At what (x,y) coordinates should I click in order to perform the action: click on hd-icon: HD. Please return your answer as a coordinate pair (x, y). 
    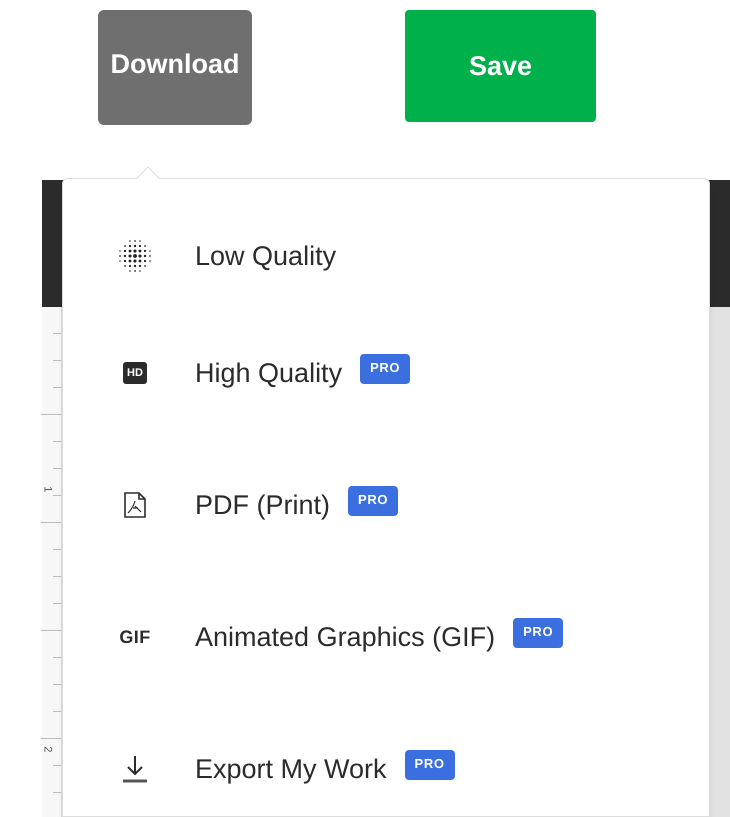
    Looking at the image, I should click on (135, 373).